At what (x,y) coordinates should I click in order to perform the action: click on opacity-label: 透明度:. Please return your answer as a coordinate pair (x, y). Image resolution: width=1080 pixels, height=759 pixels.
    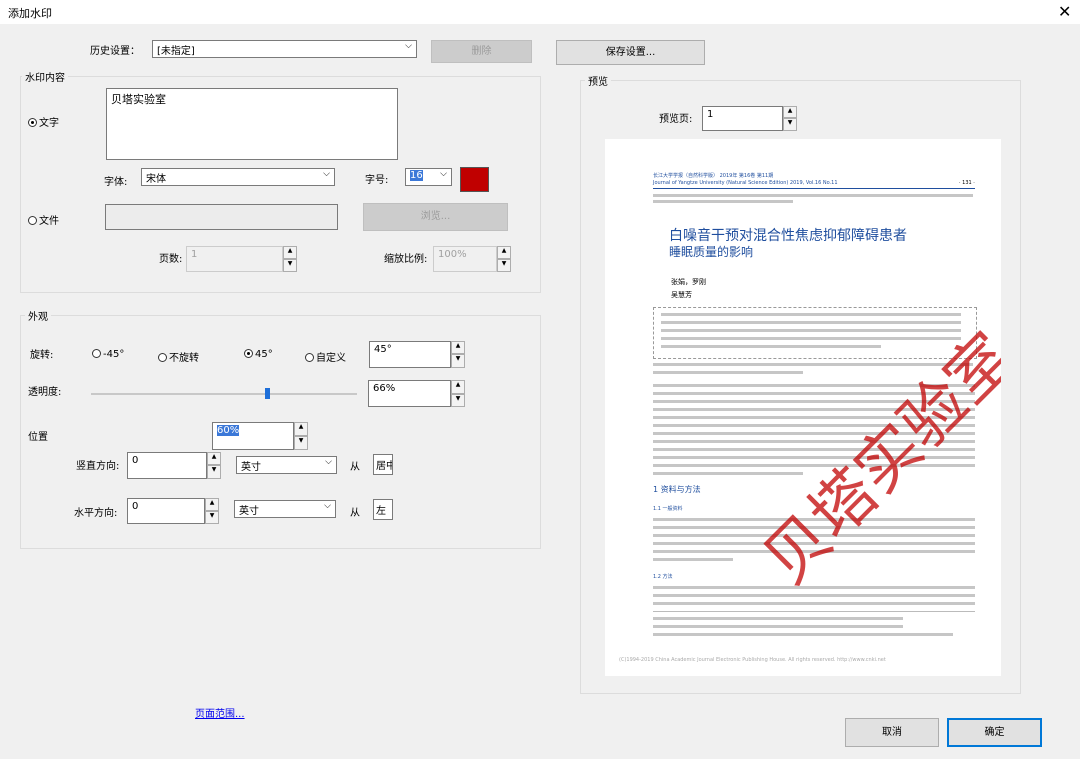
    Looking at the image, I should click on (45, 392).